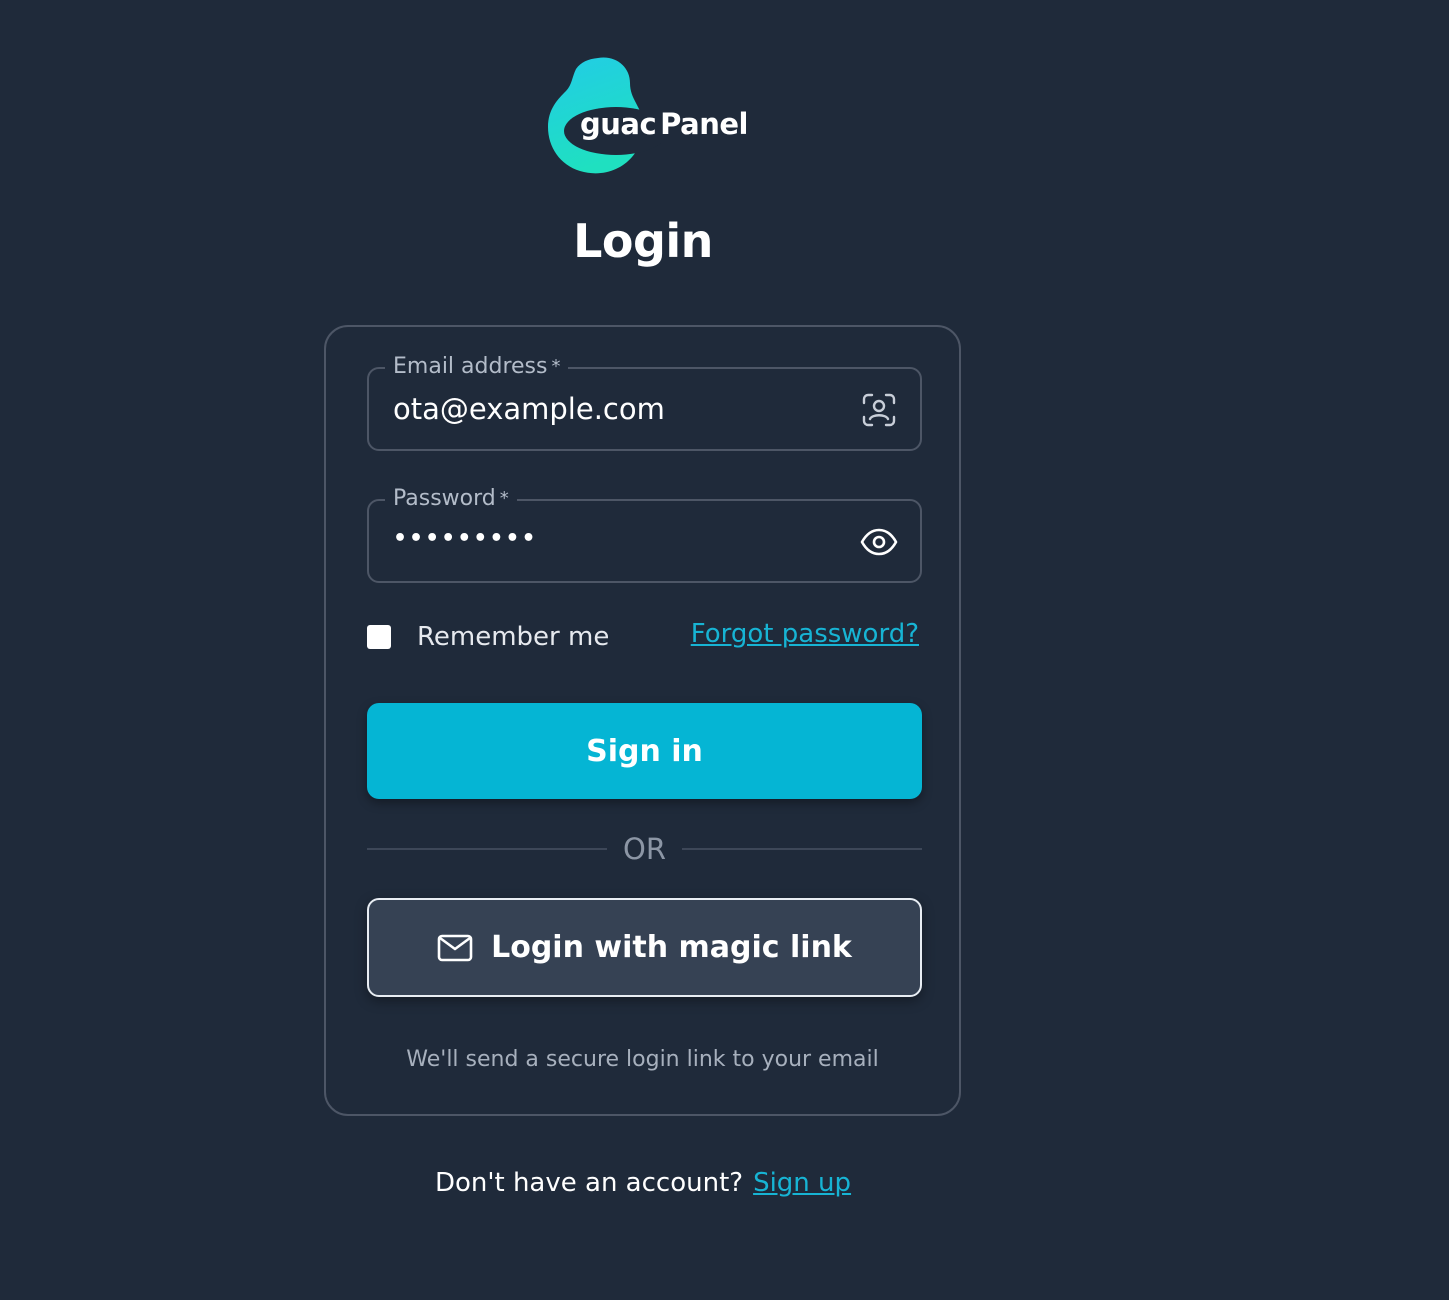 The height and width of the screenshot is (1300, 1449). Describe the element at coordinates (802, 849) in the screenshot. I see `divider-line-right` at that location.